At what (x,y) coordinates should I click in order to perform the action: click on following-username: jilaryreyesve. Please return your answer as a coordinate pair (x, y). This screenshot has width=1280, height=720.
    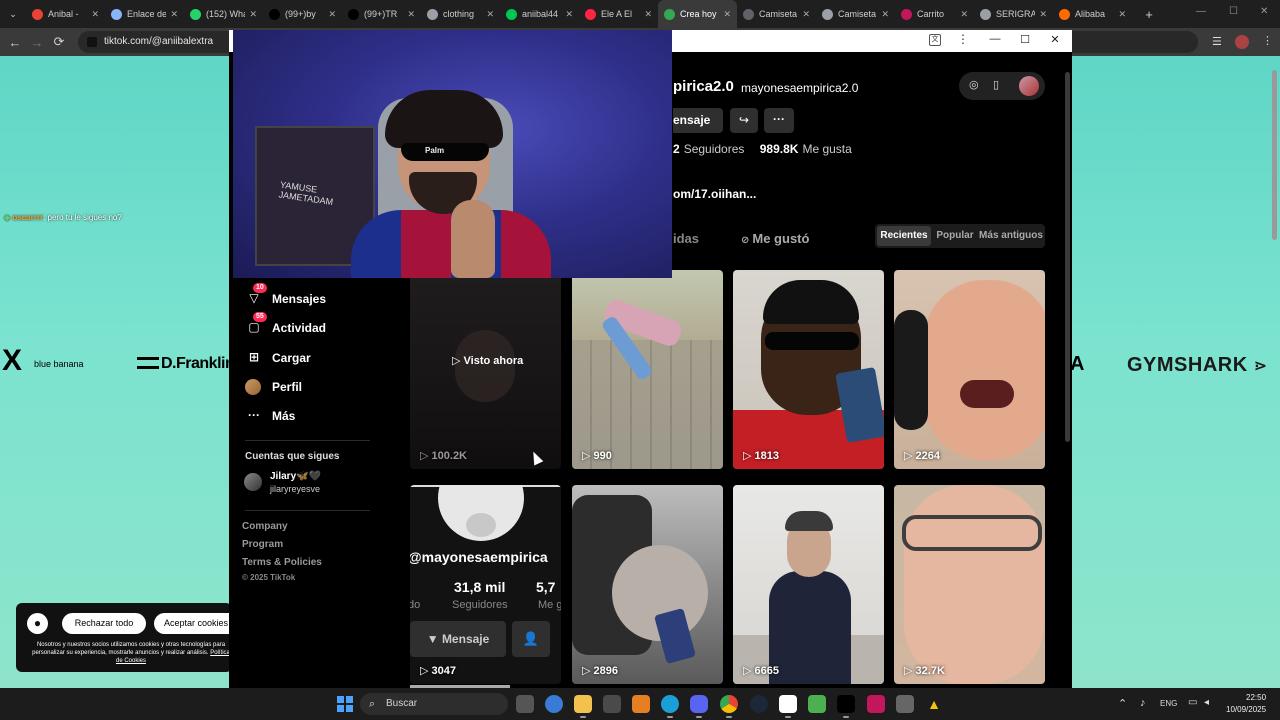
    Looking at the image, I should click on (295, 489).